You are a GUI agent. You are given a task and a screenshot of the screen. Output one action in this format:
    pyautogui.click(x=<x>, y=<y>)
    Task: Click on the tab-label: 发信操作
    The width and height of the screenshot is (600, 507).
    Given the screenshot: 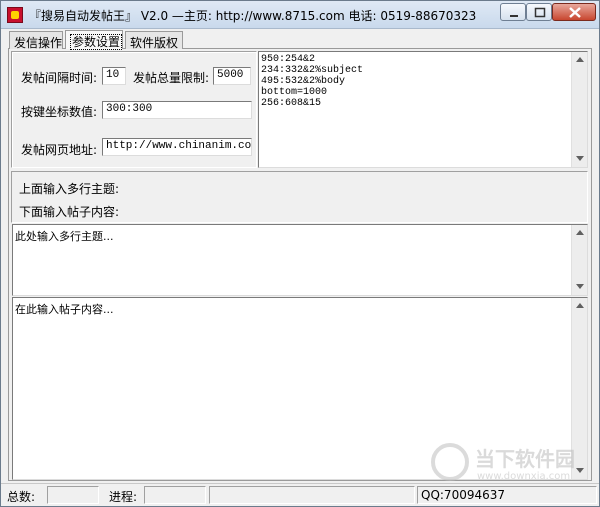 What is the action you would take?
    pyautogui.click(x=38, y=43)
    